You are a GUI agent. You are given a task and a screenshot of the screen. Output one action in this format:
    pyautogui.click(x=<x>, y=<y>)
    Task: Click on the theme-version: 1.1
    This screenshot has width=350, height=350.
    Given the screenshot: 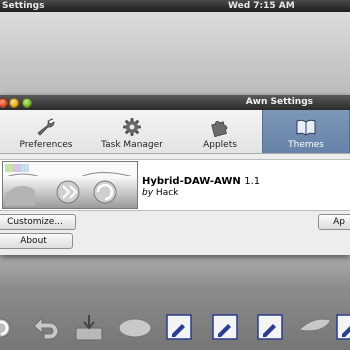 What is the action you would take?
    pyautogui.click(x=252, y=181)
    